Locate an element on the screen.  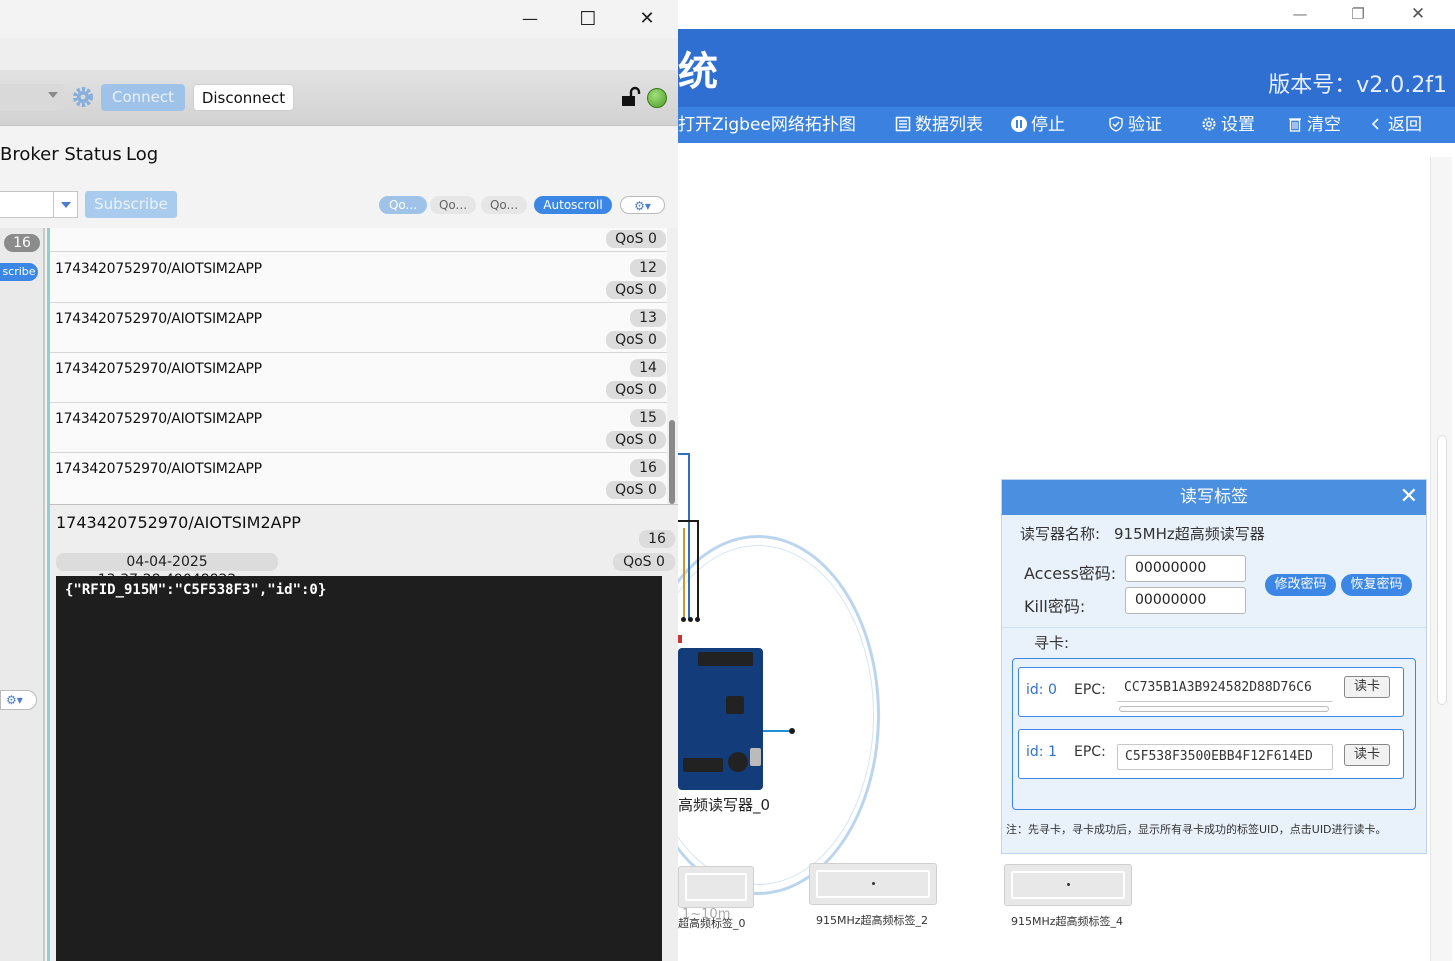
epc-value-field: CC735B1A3B924582D88D76C6 is located at coordinates (1225, 689).